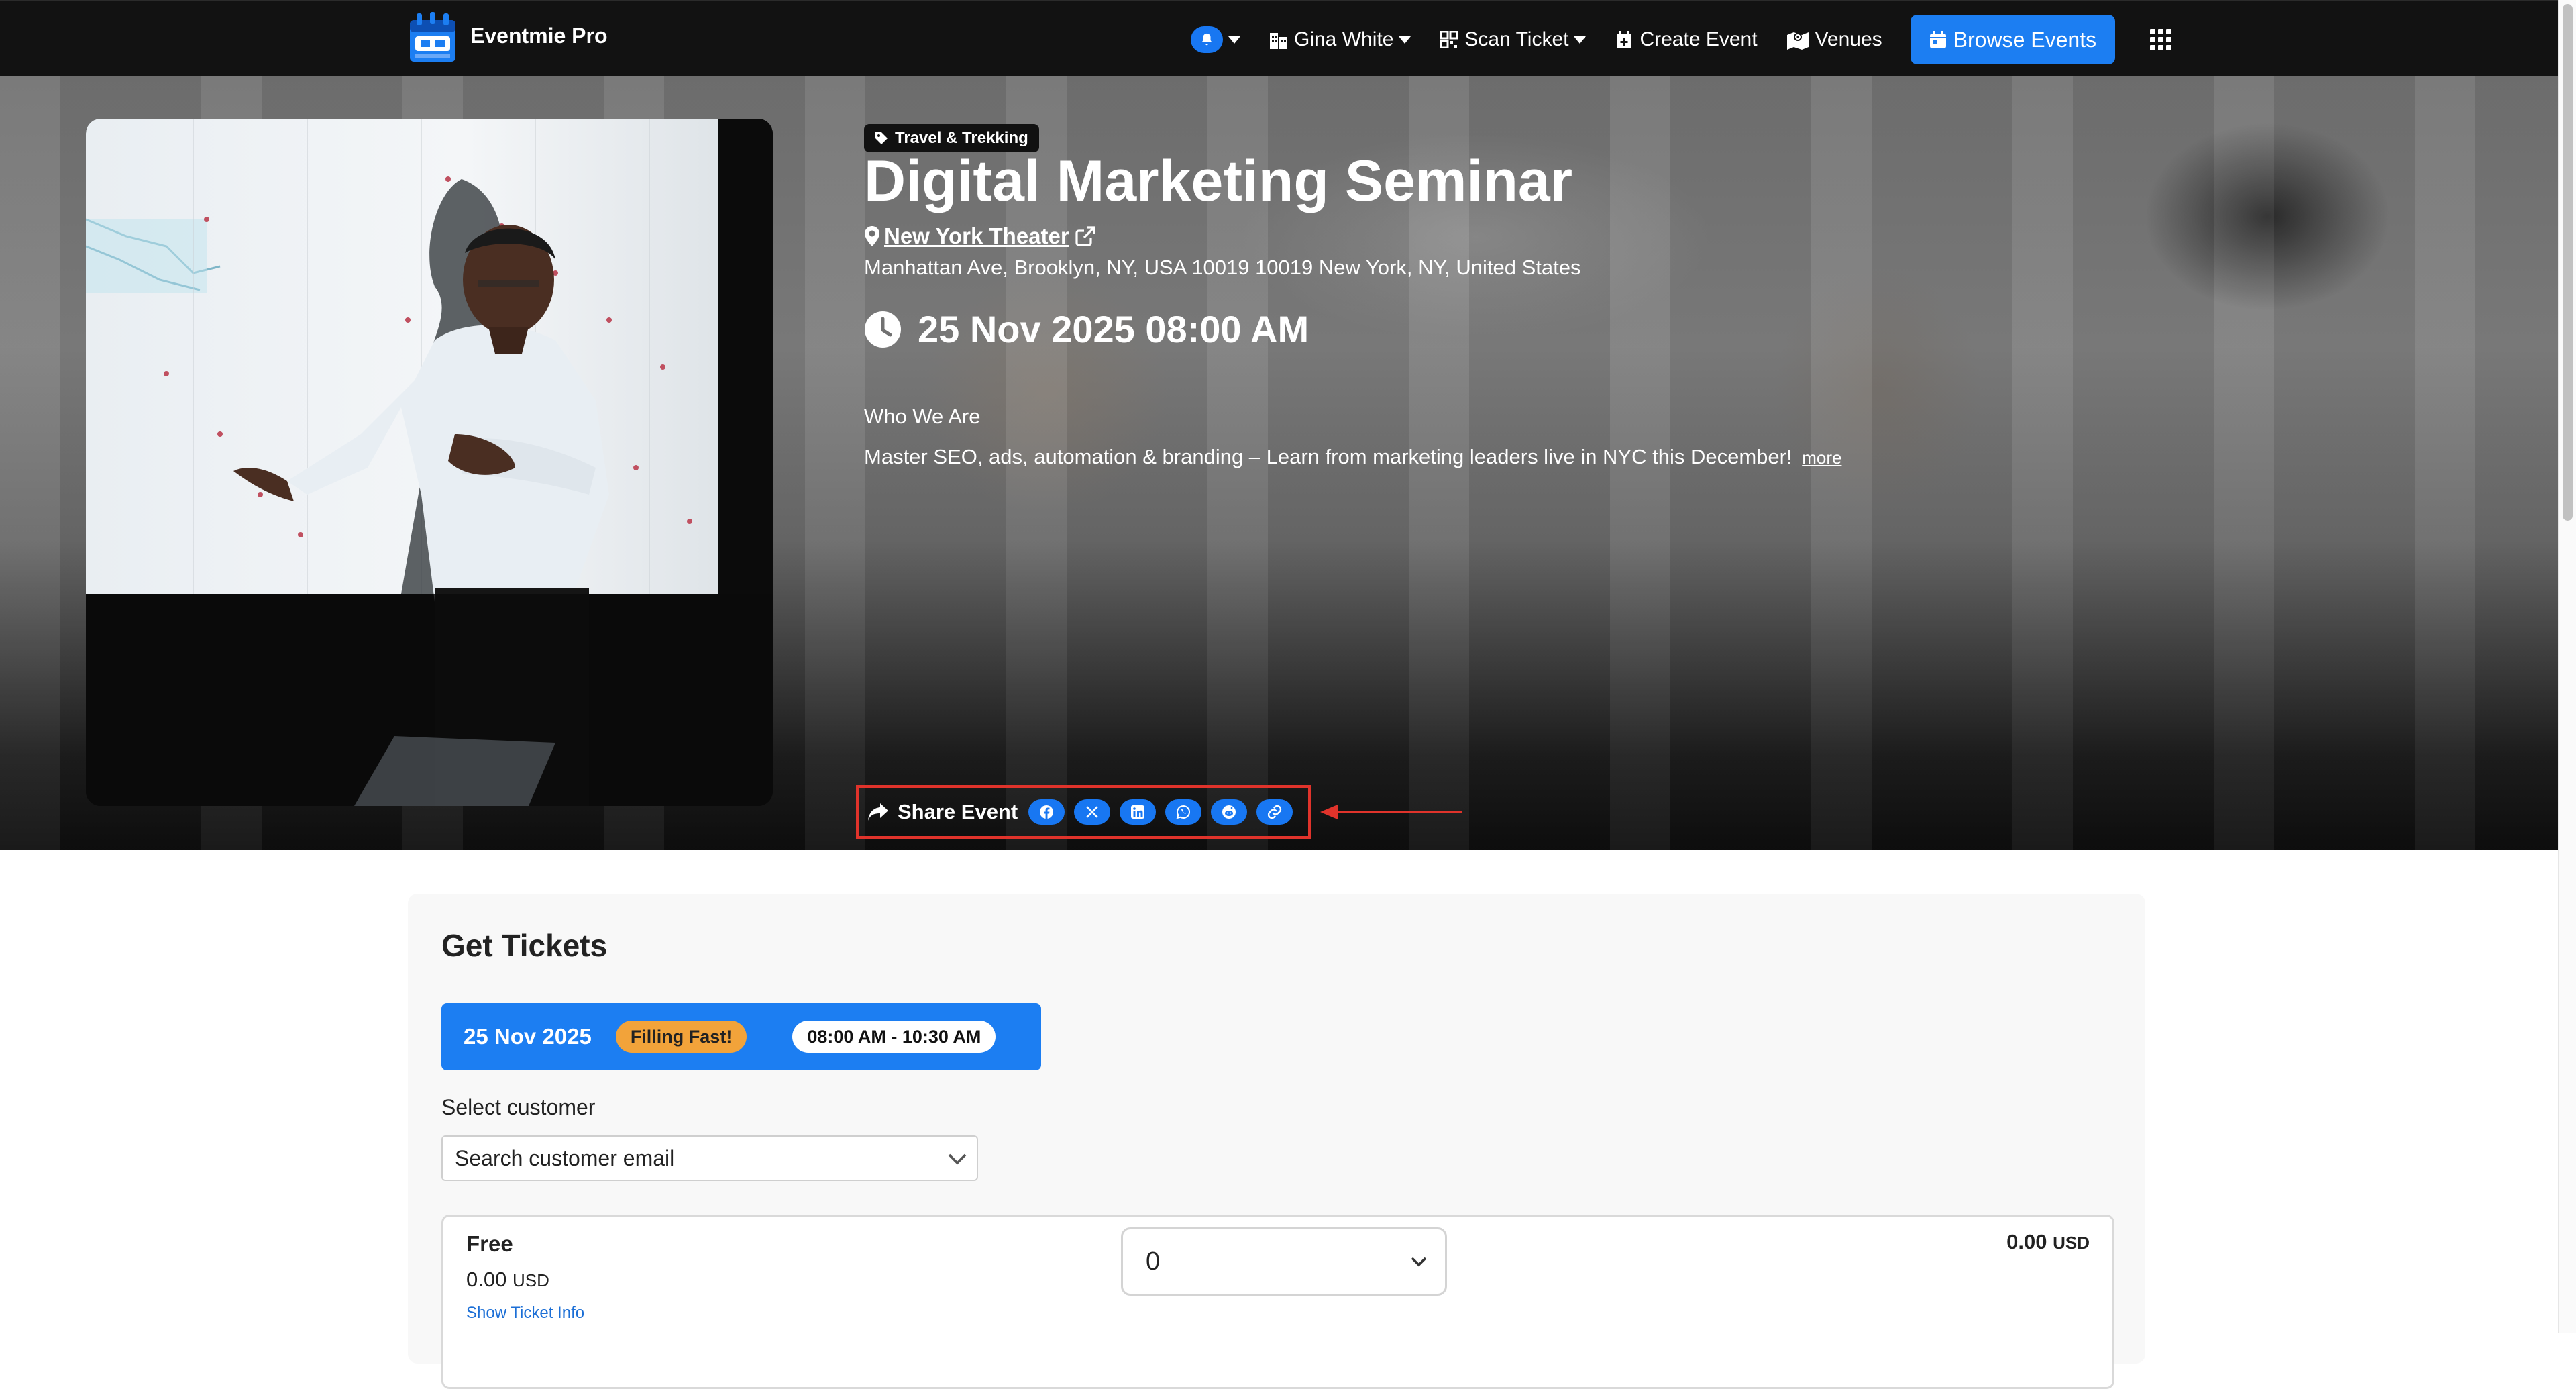 This screenshot has width=2576, height=1389. Describe the element at coordinates (1821, 458) in the screenshot. I see `read-more-link: more` at that location.